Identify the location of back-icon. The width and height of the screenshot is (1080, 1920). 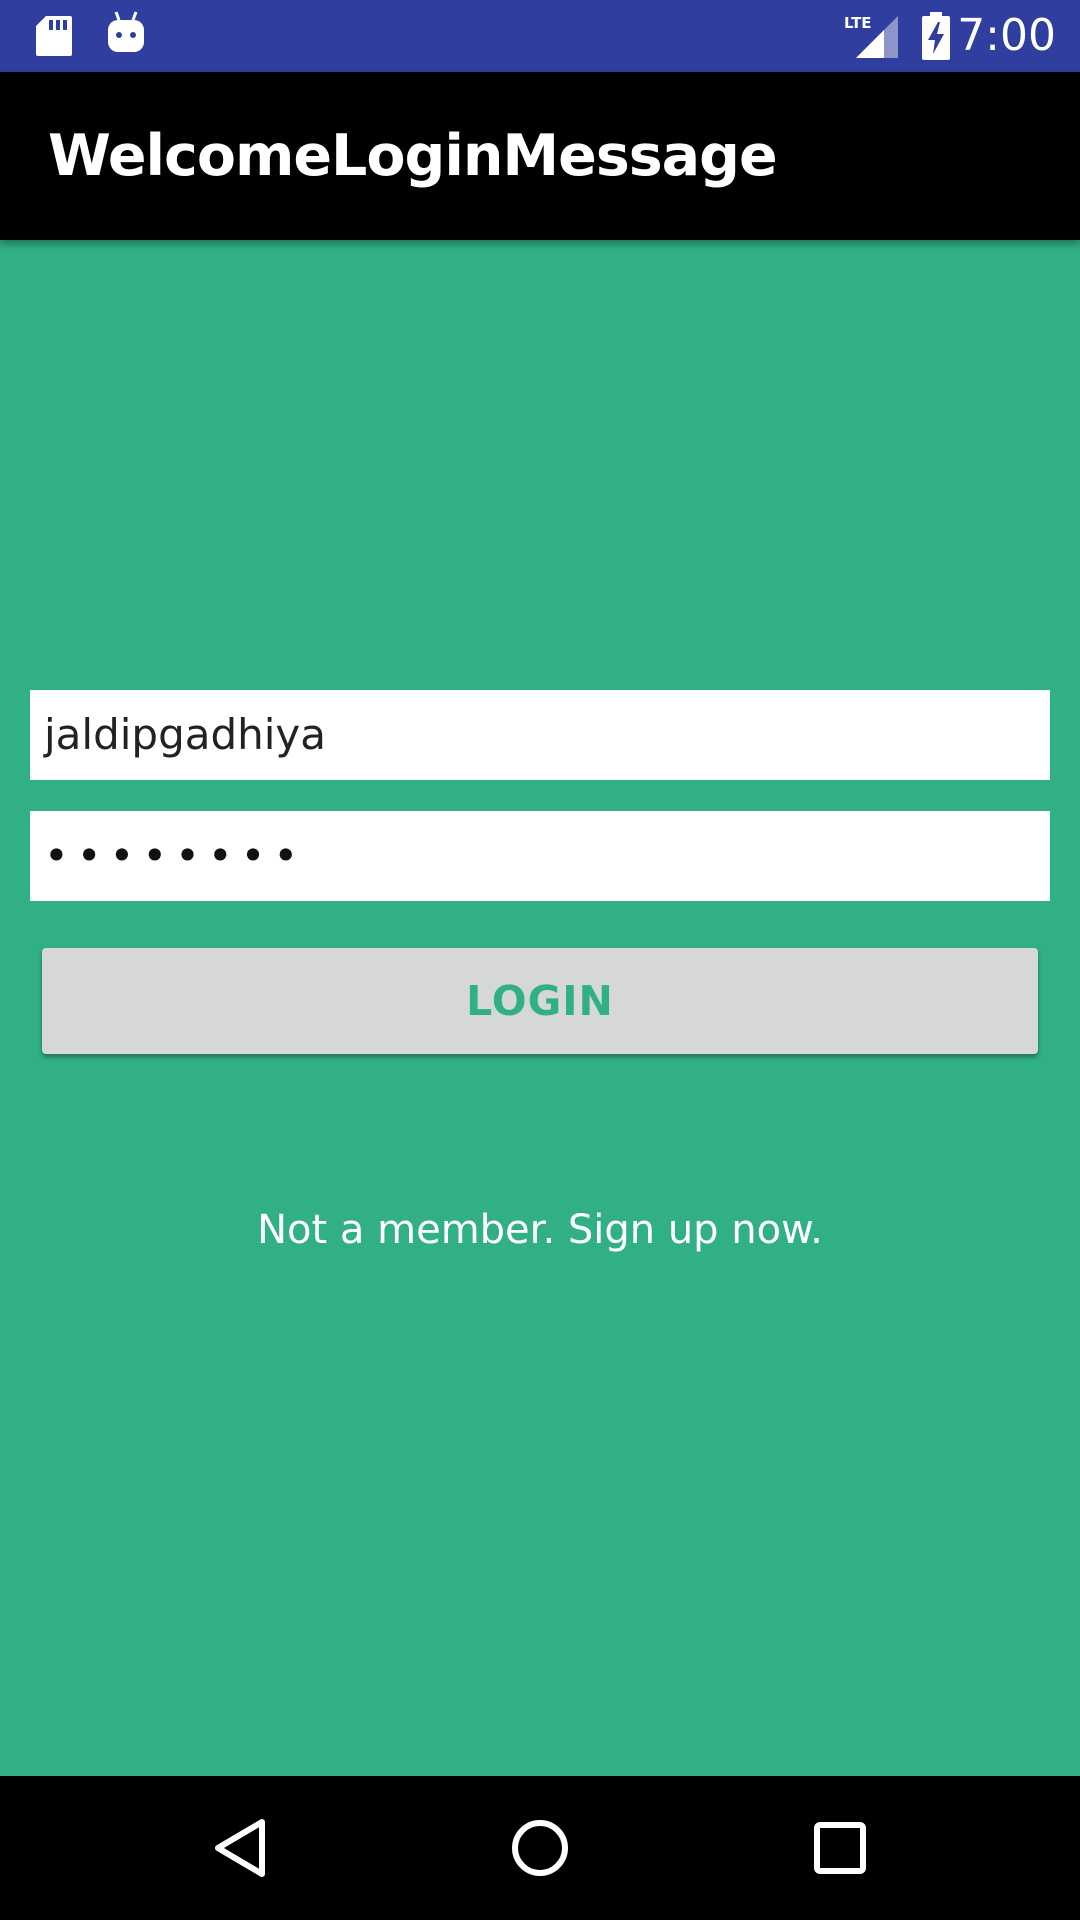
(240, 1848).